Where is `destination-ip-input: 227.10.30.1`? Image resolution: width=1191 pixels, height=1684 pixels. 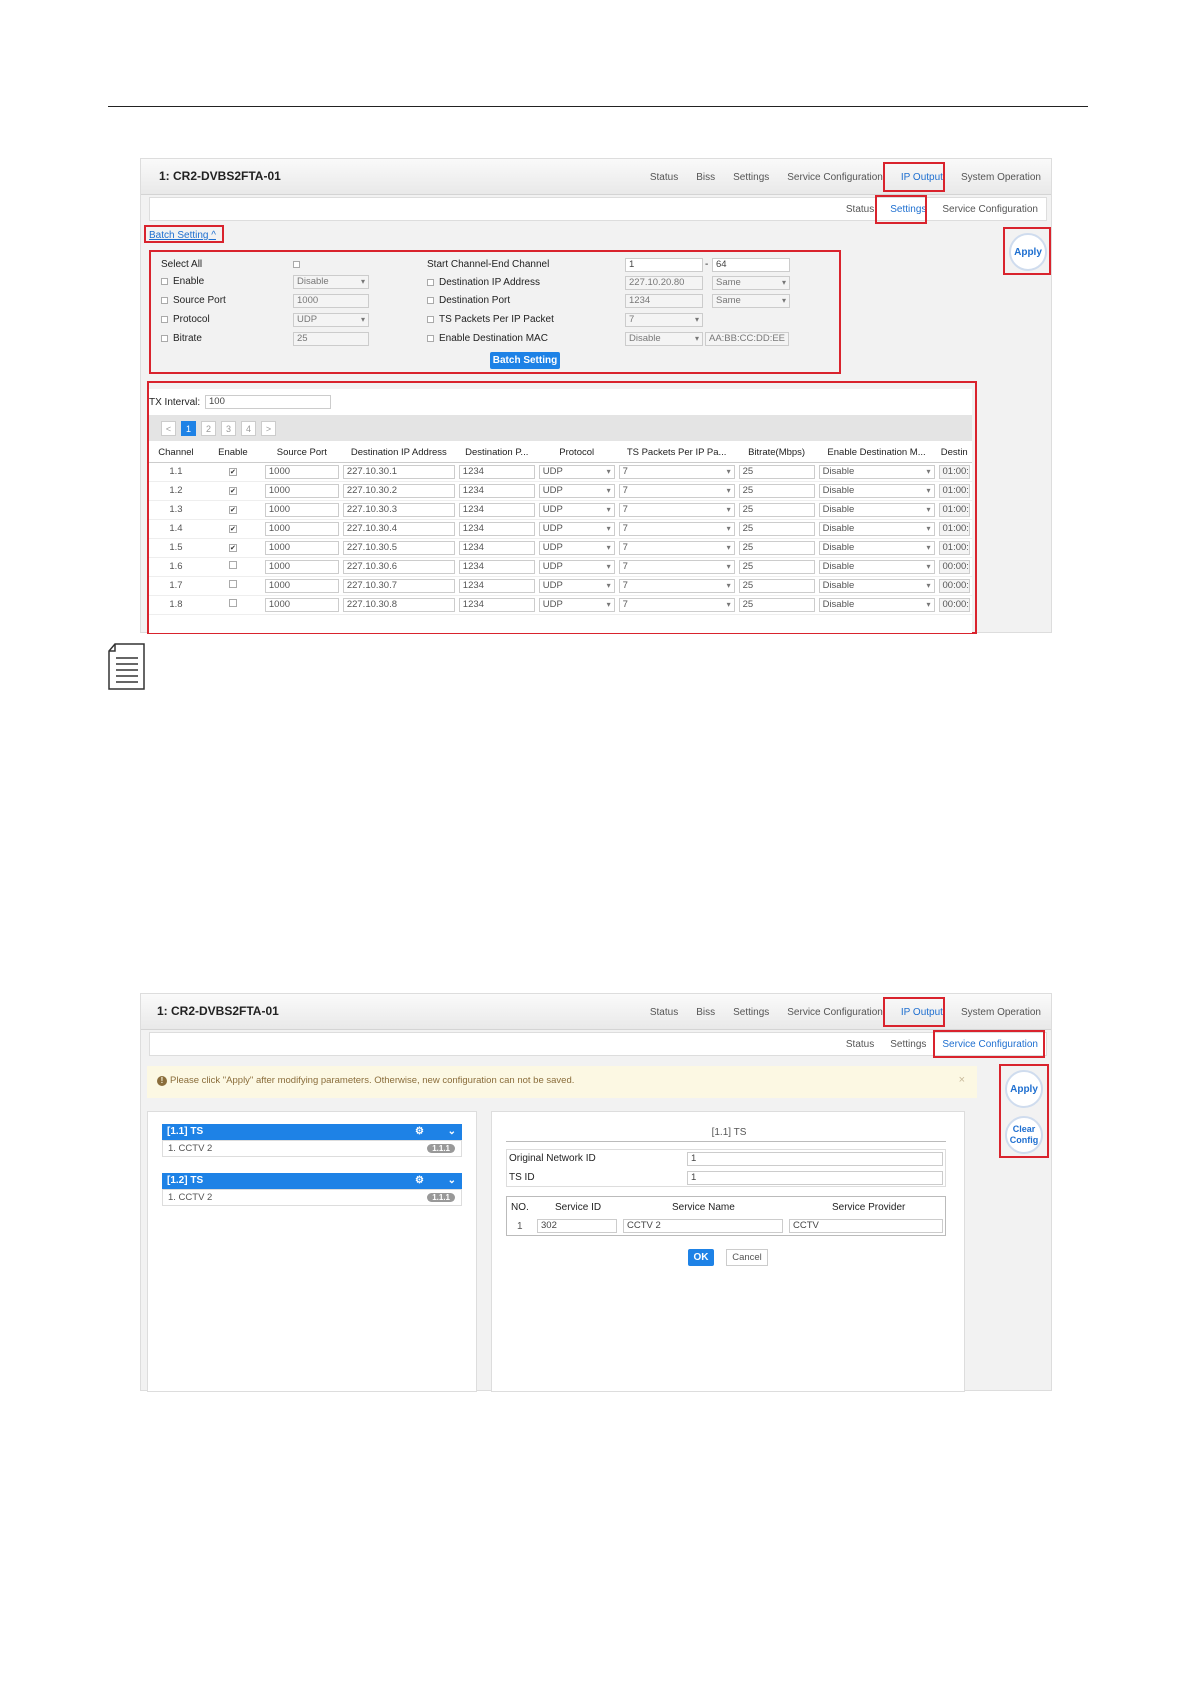 destination-ip-input: 227.10.30.1 is located at coordinates (398, 471).